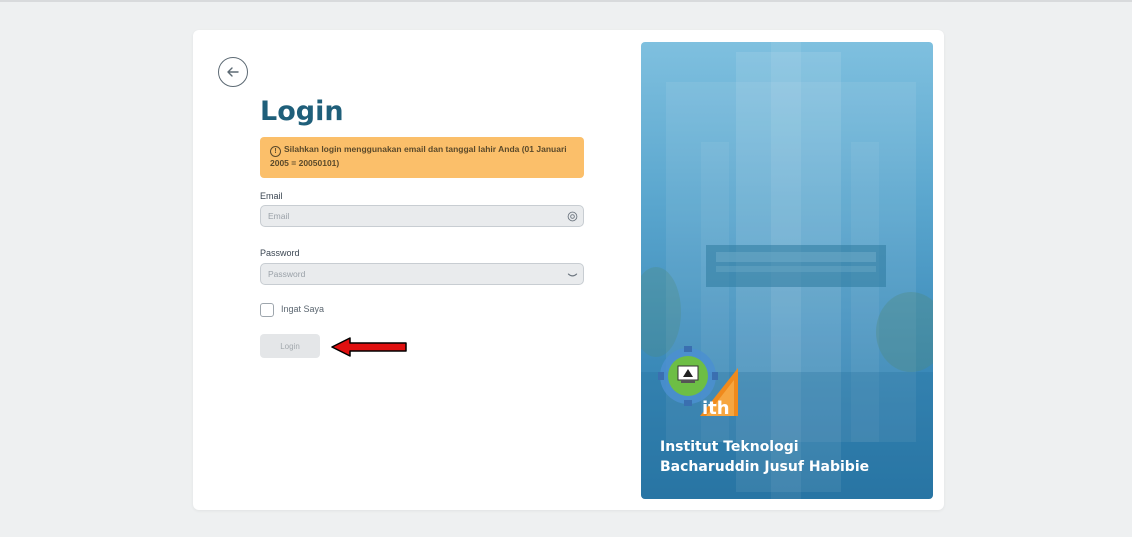 The width and height of the screenshot is (1132, 537). What do you see at coordinates (572, 274) in the screenshot?
I see `eye-closed-icon` at bounding box center [572, 274].